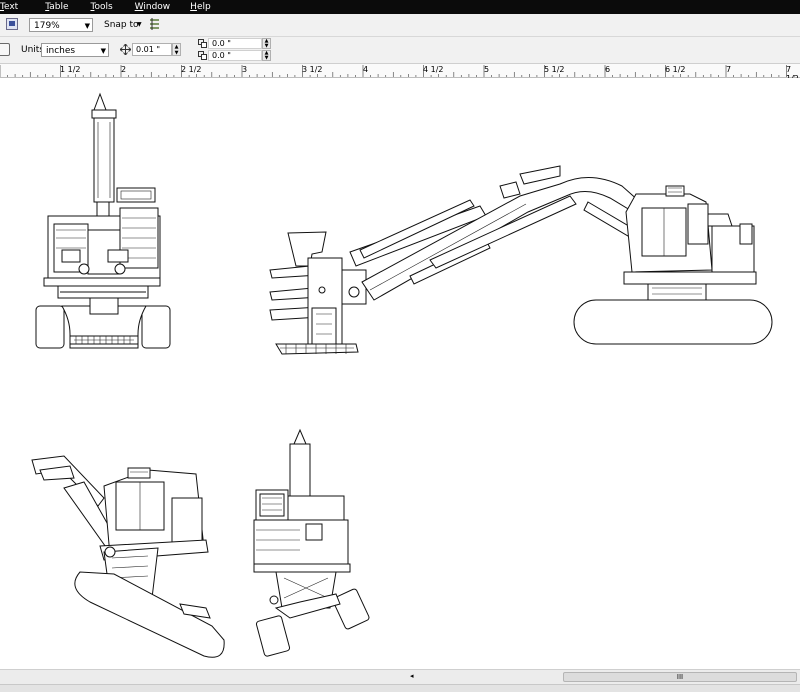 The width and height of the screenshot is (800, 692). I want to click on duplicate-offset-x-field: 0.0 ", so click(235, 43).